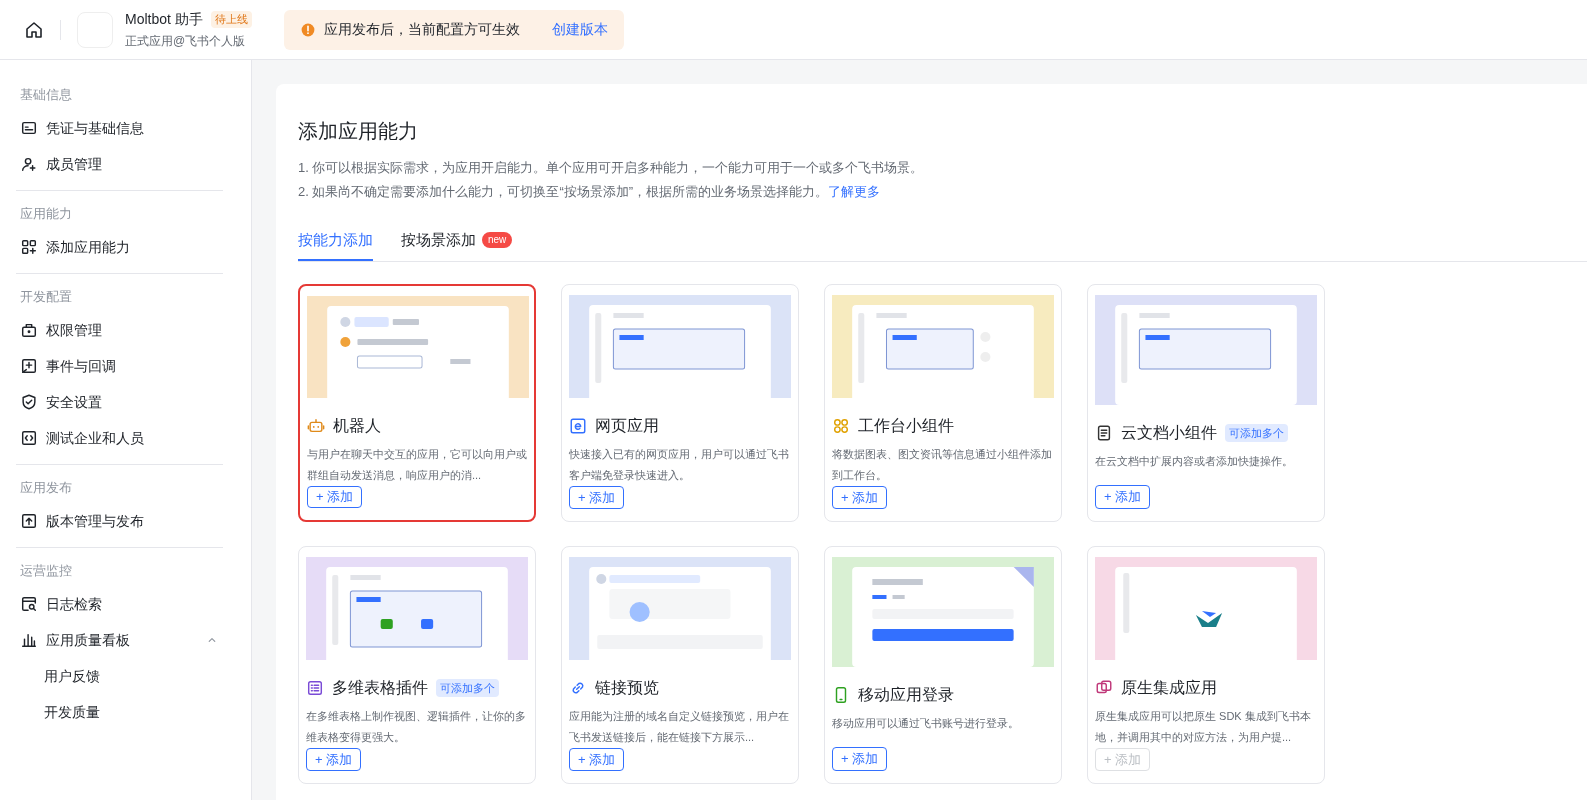  I want to click on card-title: 网页应用, so click(627, 426).